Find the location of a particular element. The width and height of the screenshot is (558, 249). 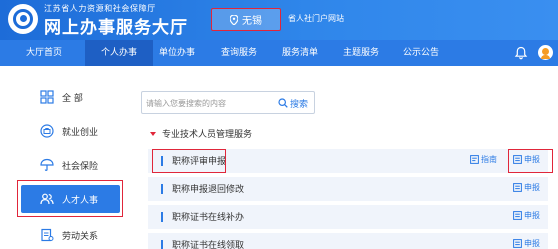

sidebar-item-label: 劳动关系 is located at coordinates (80, 236).